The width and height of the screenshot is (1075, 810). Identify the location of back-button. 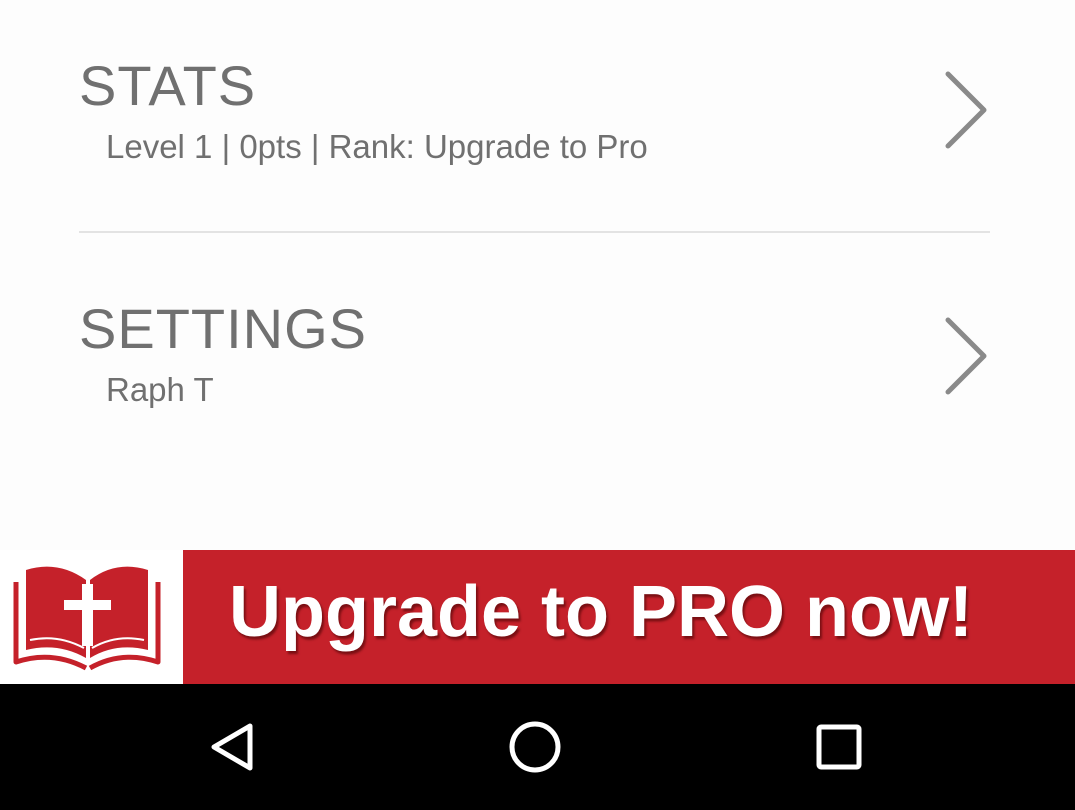
(235, 747).